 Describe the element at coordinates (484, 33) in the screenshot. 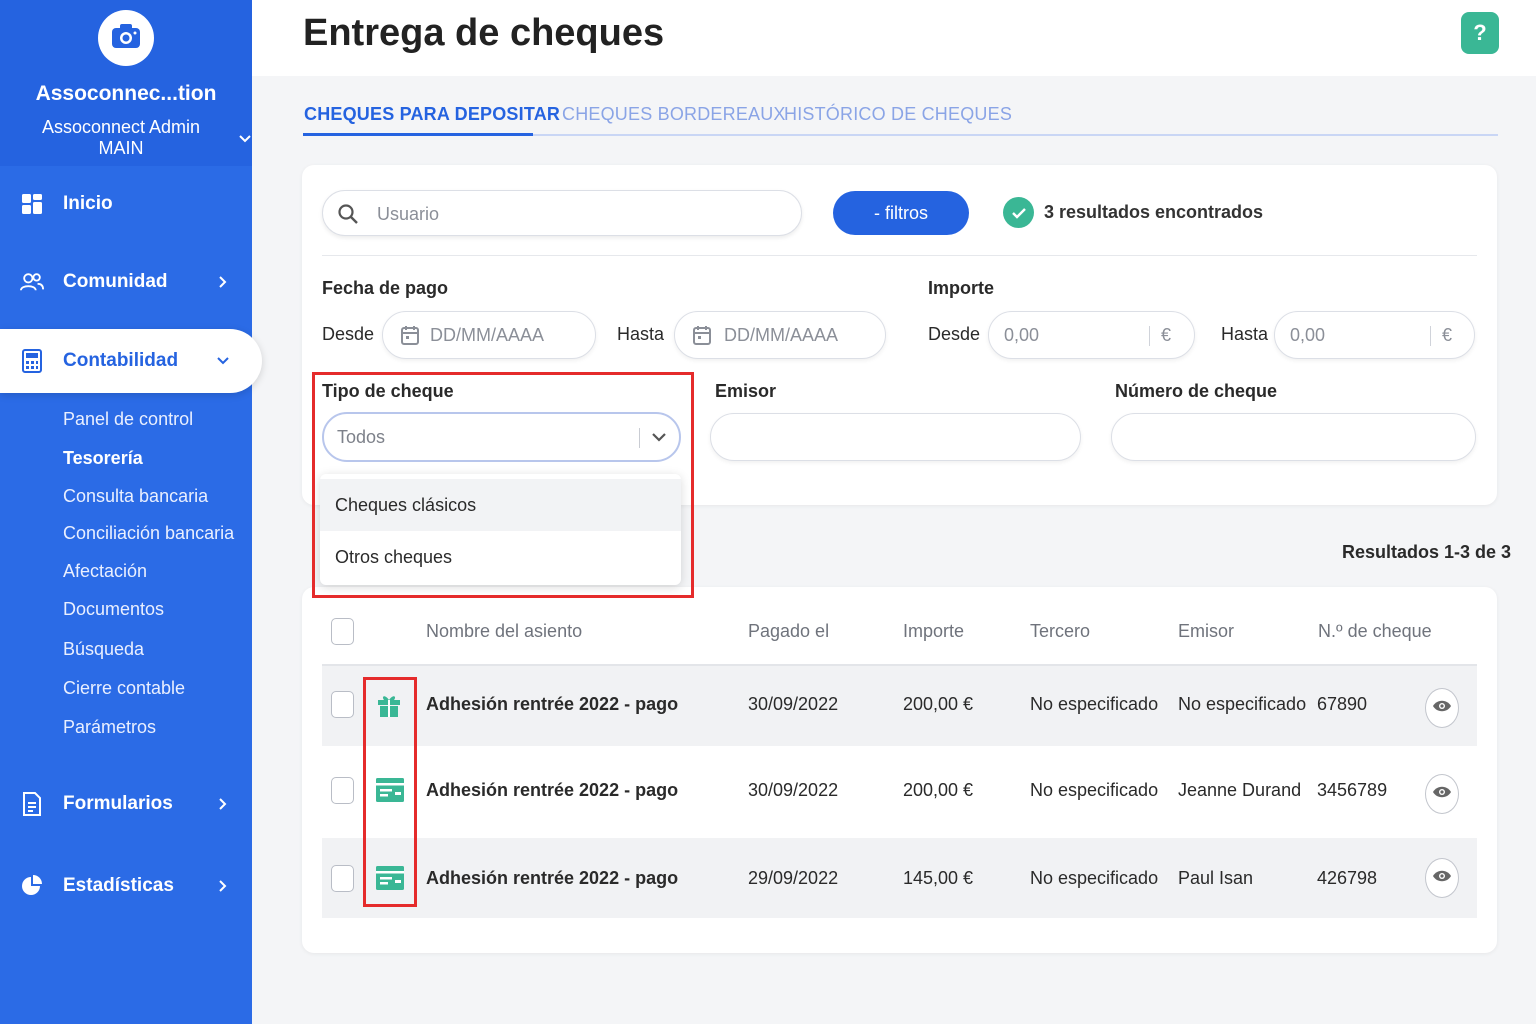

I see `page-title: Entrega de cheques` at that location.